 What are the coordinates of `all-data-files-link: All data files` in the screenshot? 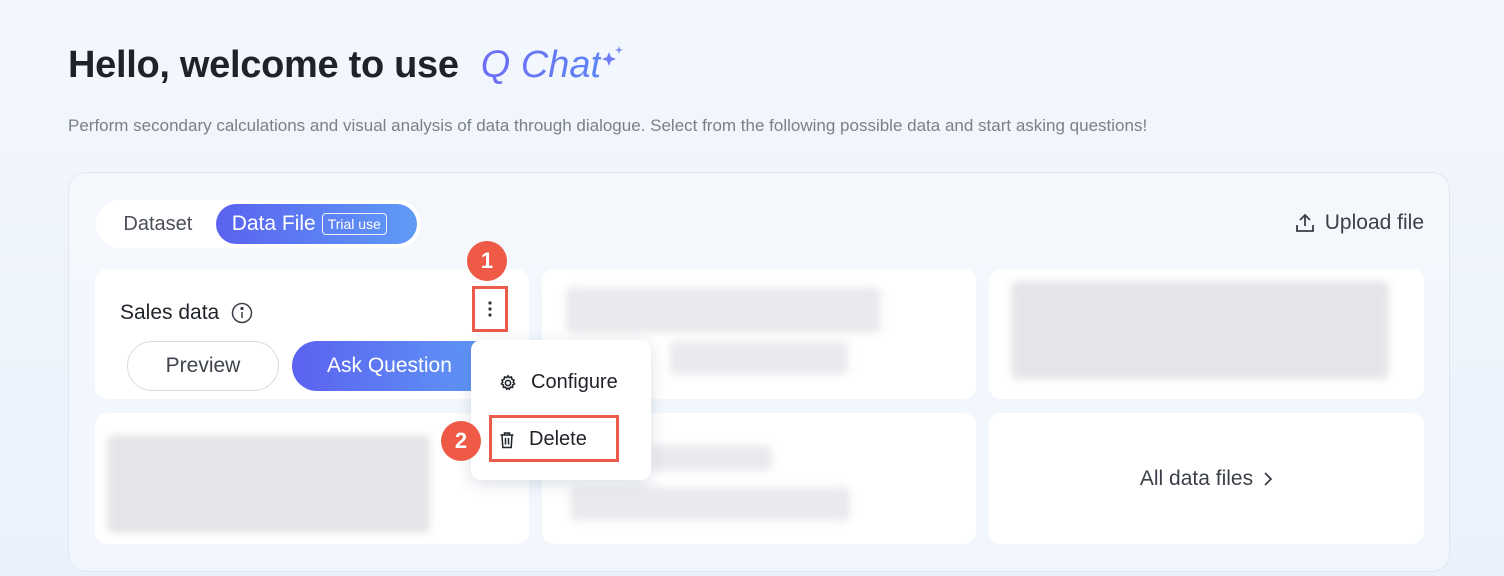 It's located at (1206, 479).